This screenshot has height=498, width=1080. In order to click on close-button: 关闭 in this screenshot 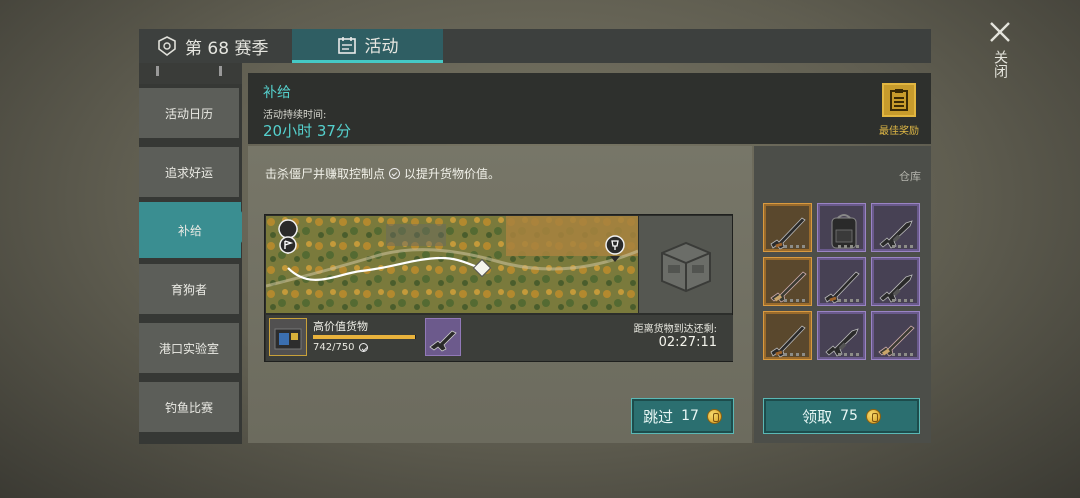, I will do `click(1000, 60)`.